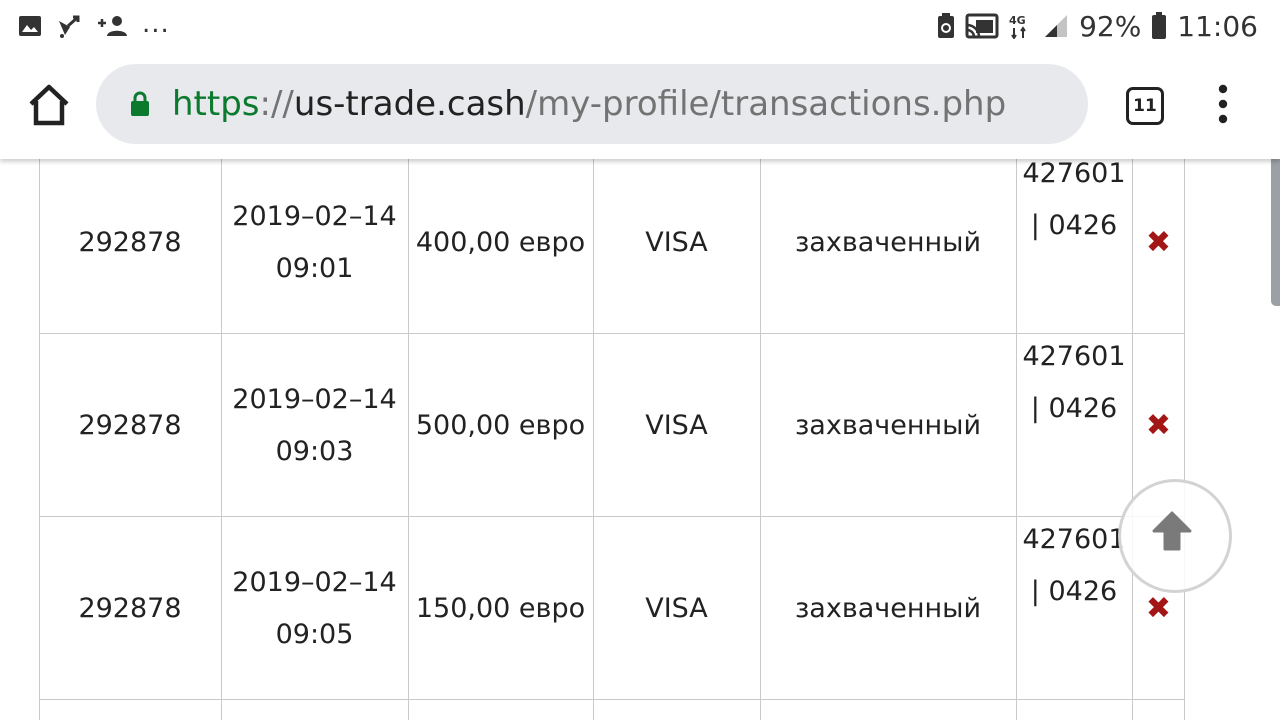 This screenshot has width=1280, height=720. What do you see at coordinates (314, 425) in the screenshot?
I see `transaction-datetime: 2019–02–14 09:03` at bounding box center [314, 425].